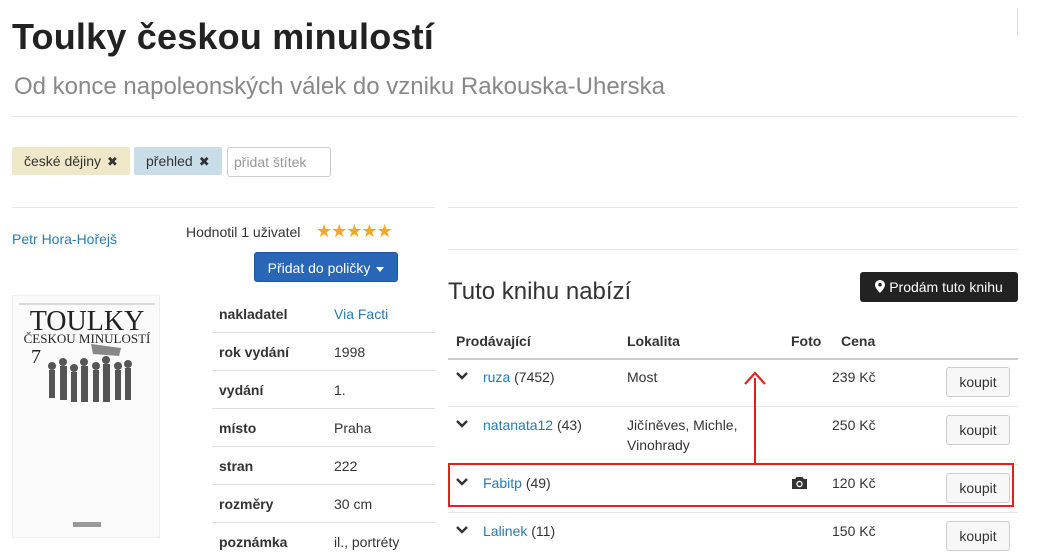  What do you see at coordinates (658, 445) in the screenshot?
I see `location-line: Vinohrady` at bounding box center [658, 445].